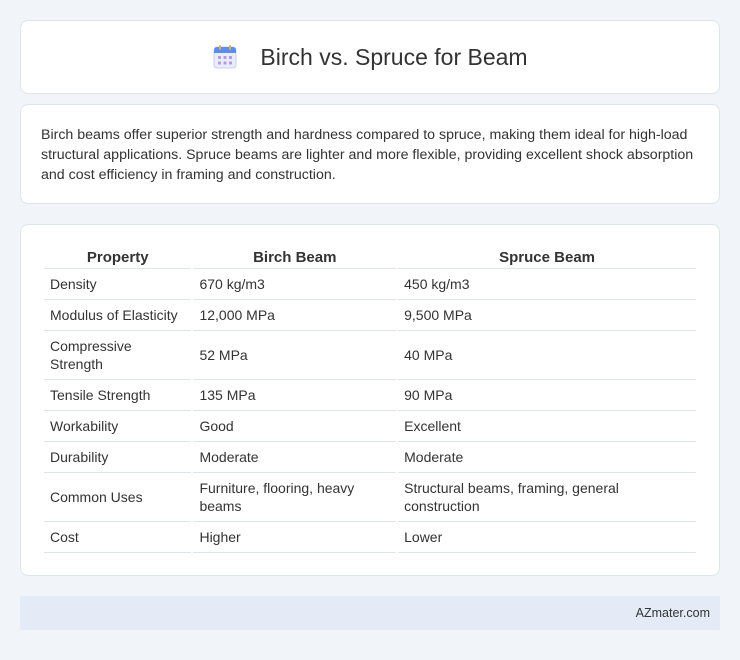 This screenshot has height=660, width=740. I want to click on property-cell: Tensile Strength, so click(118, 395).